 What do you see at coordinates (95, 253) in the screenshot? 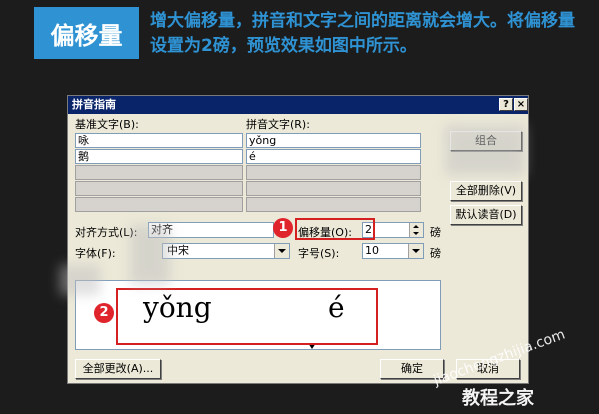
I see `font-label: 字体(F):` at bounding box center [95, 253].